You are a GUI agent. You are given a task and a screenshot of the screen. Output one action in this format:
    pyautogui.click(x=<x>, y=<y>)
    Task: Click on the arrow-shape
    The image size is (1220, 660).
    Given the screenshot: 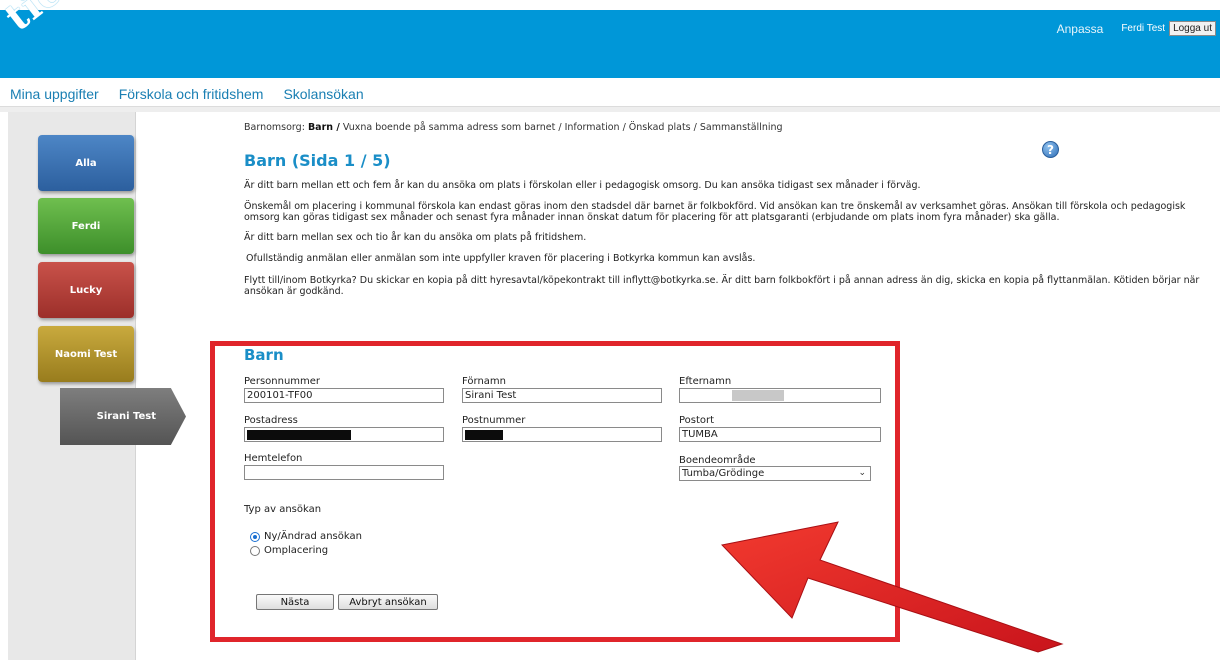 What is the action you would take?
    pyautogui.click(x=892, y=587)
    